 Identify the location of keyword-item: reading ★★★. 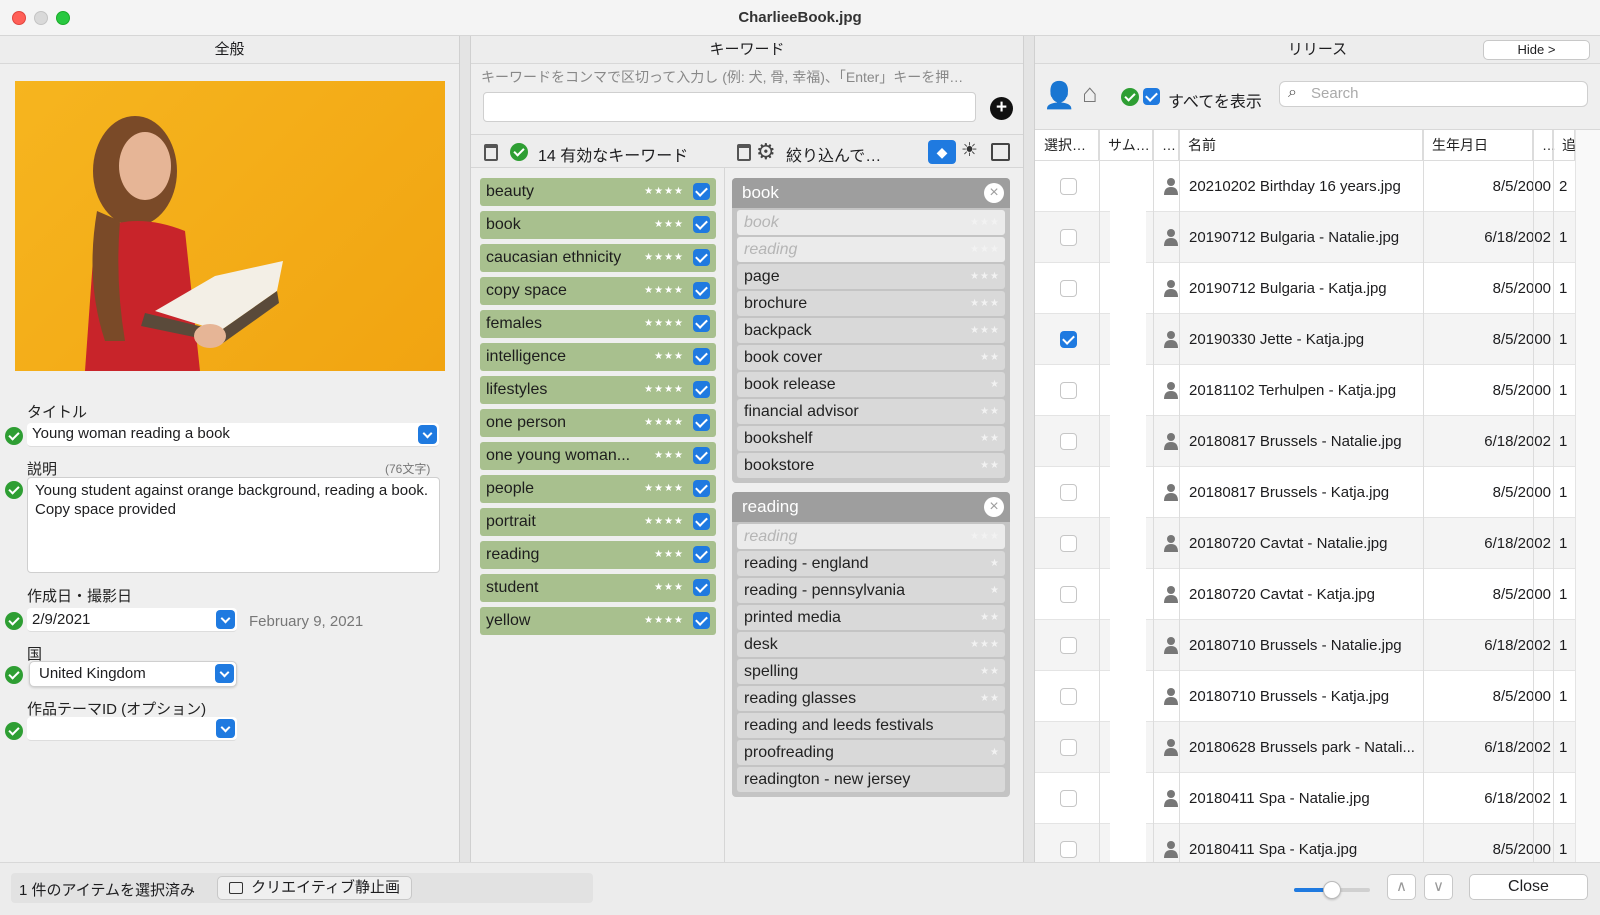
(598, 555).